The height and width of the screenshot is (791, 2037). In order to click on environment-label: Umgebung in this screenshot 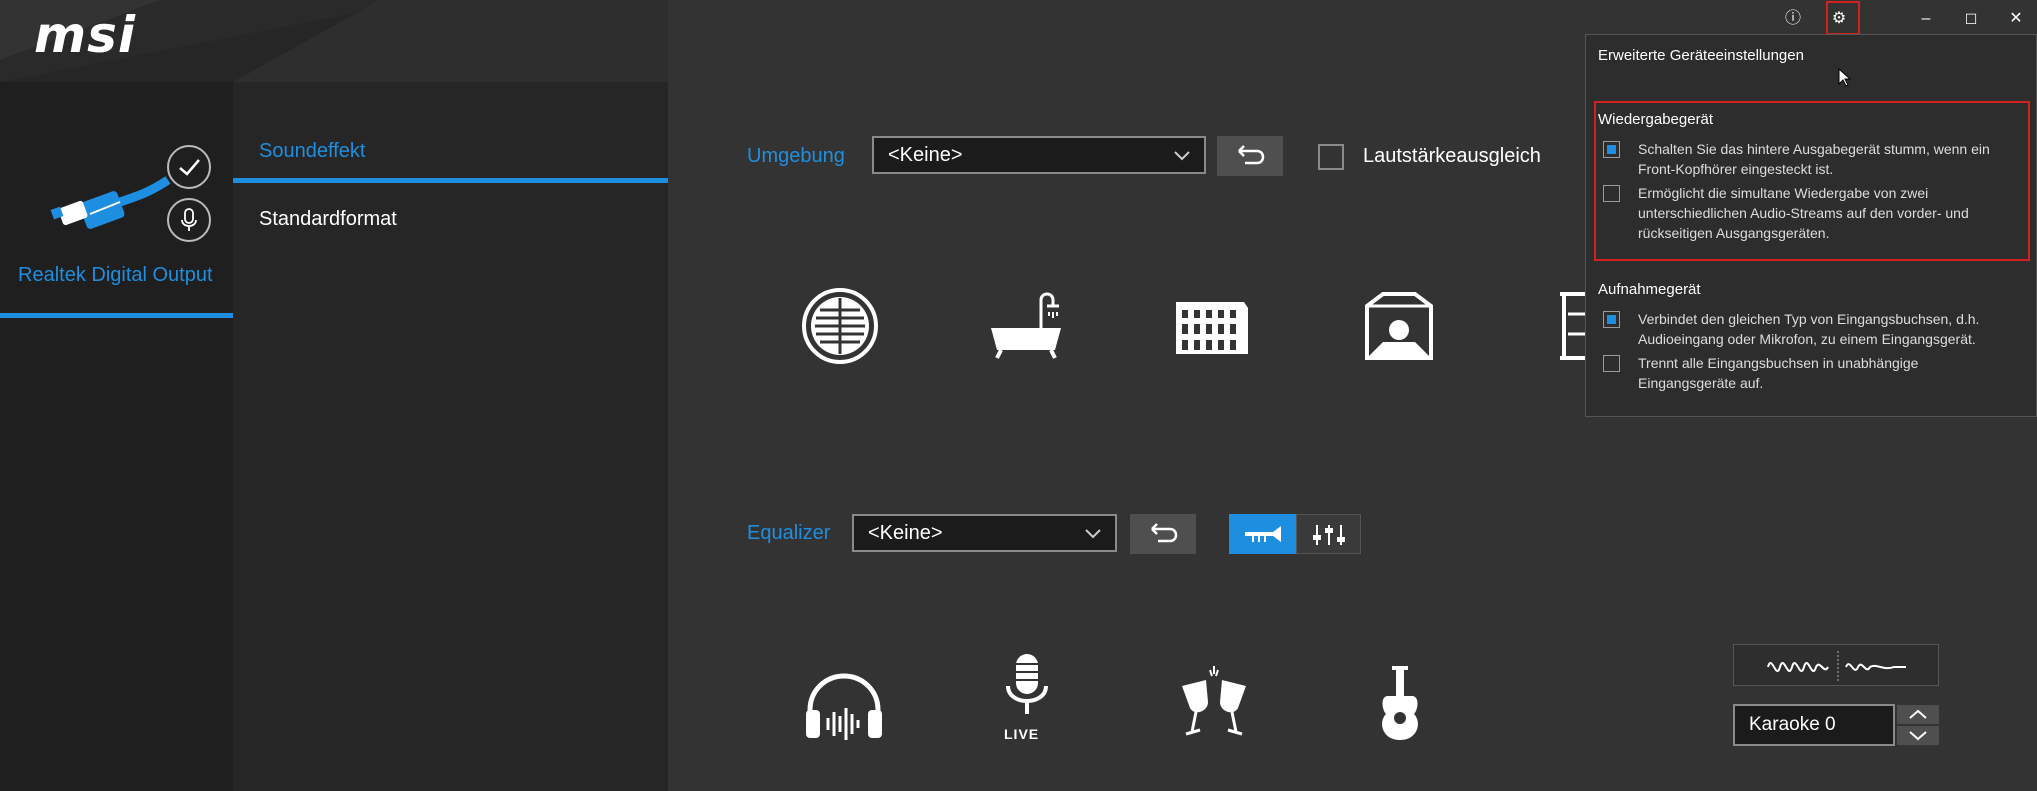, I will do `click(796, 156)`.